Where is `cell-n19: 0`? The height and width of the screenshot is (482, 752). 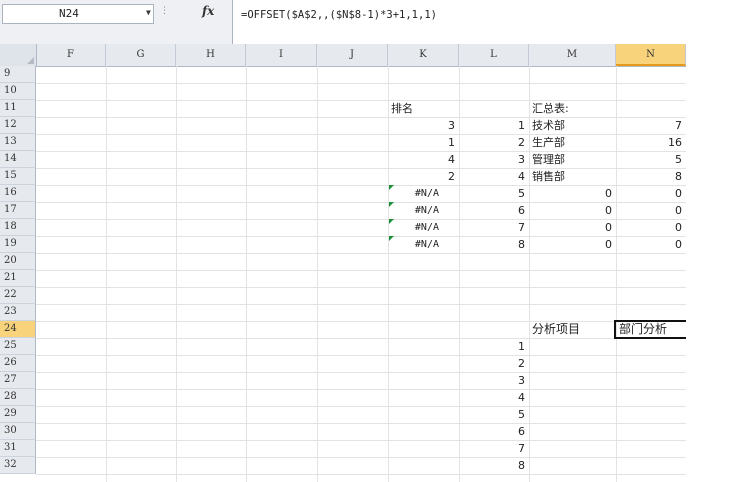
cell-n19: 0 is located at coordinates (651, 244).